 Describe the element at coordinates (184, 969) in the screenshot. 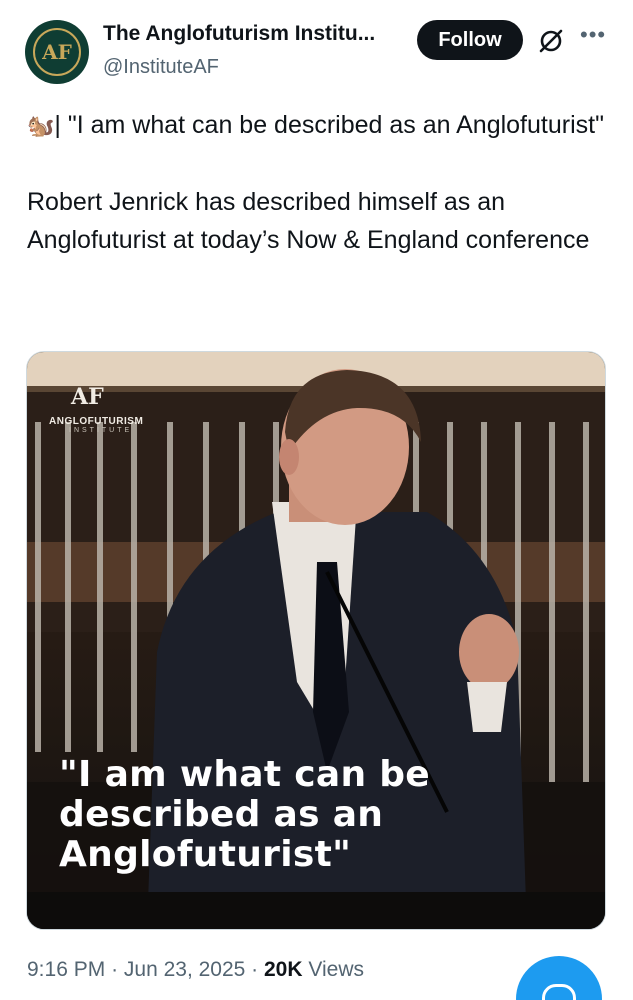

I see `tweet-date: Jun 23, 2025` at that location.